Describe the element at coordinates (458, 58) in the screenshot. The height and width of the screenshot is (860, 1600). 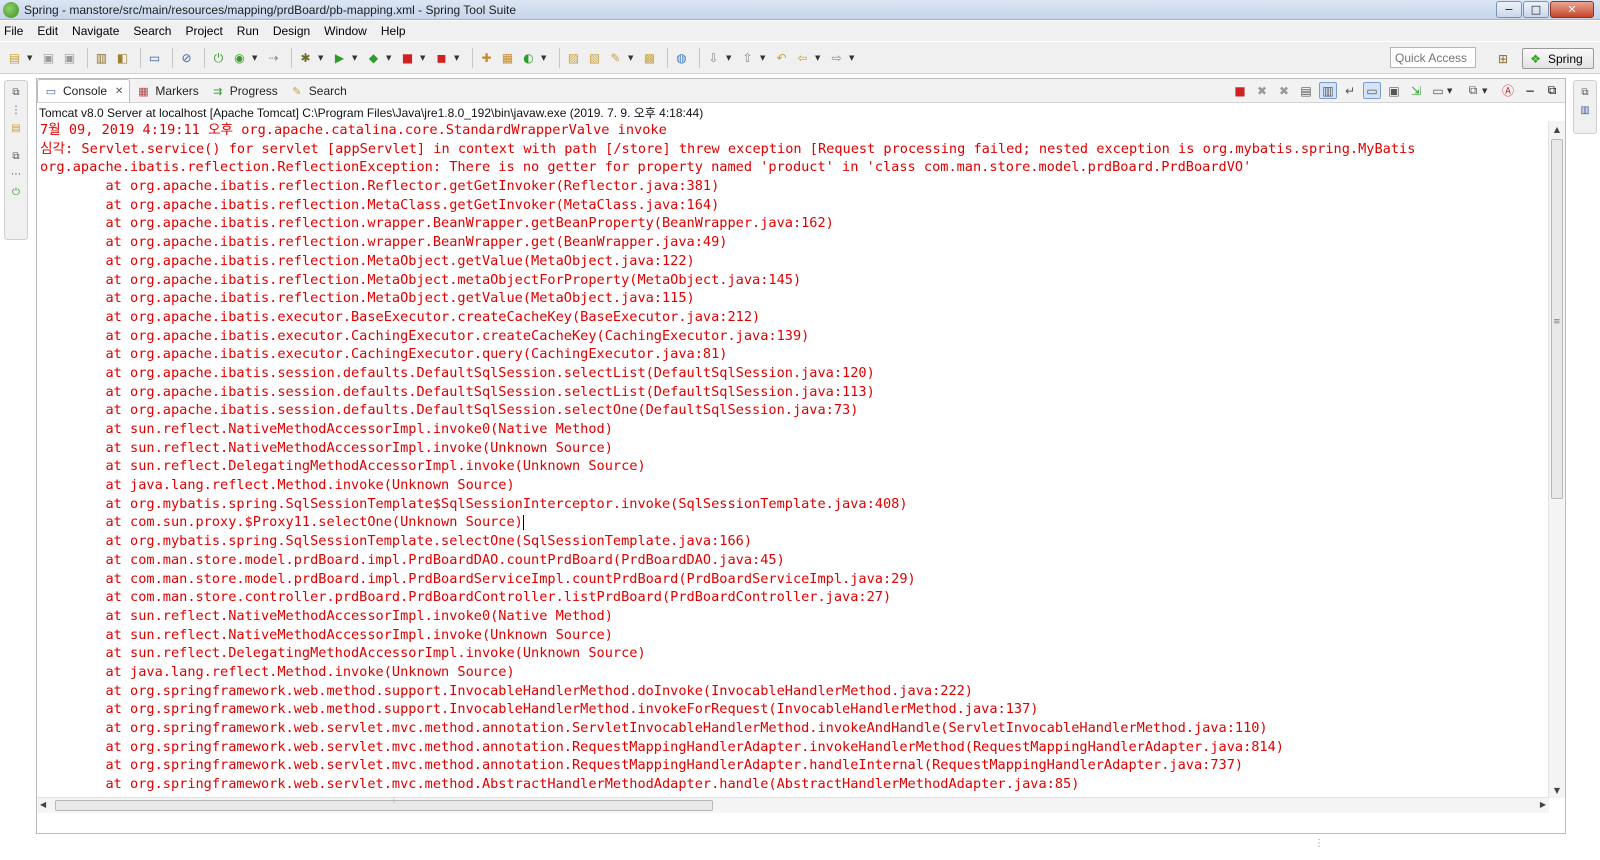
I see `deploy-dropdown-icon: ▼` at that location.